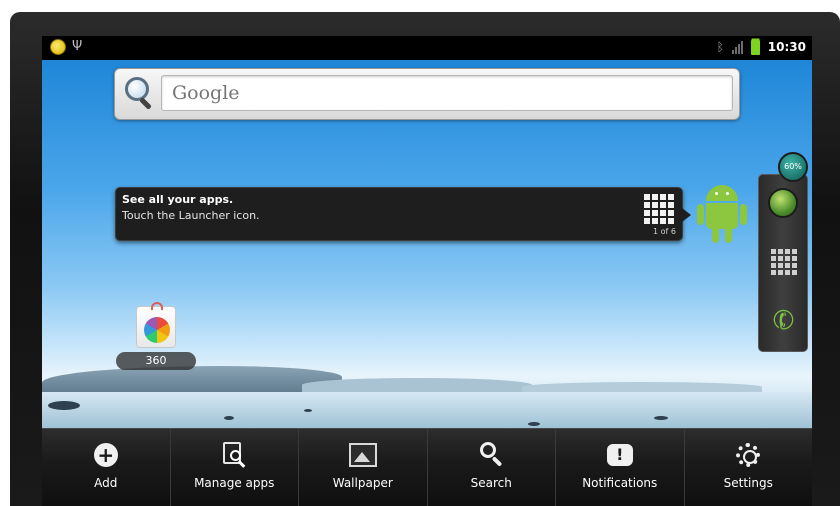 Image resolution: width=840 pixels, height=506 pixels. Describe the element at coordinates (106, 483) in the screenshot. I see `menu-item-label: Add` at that location.